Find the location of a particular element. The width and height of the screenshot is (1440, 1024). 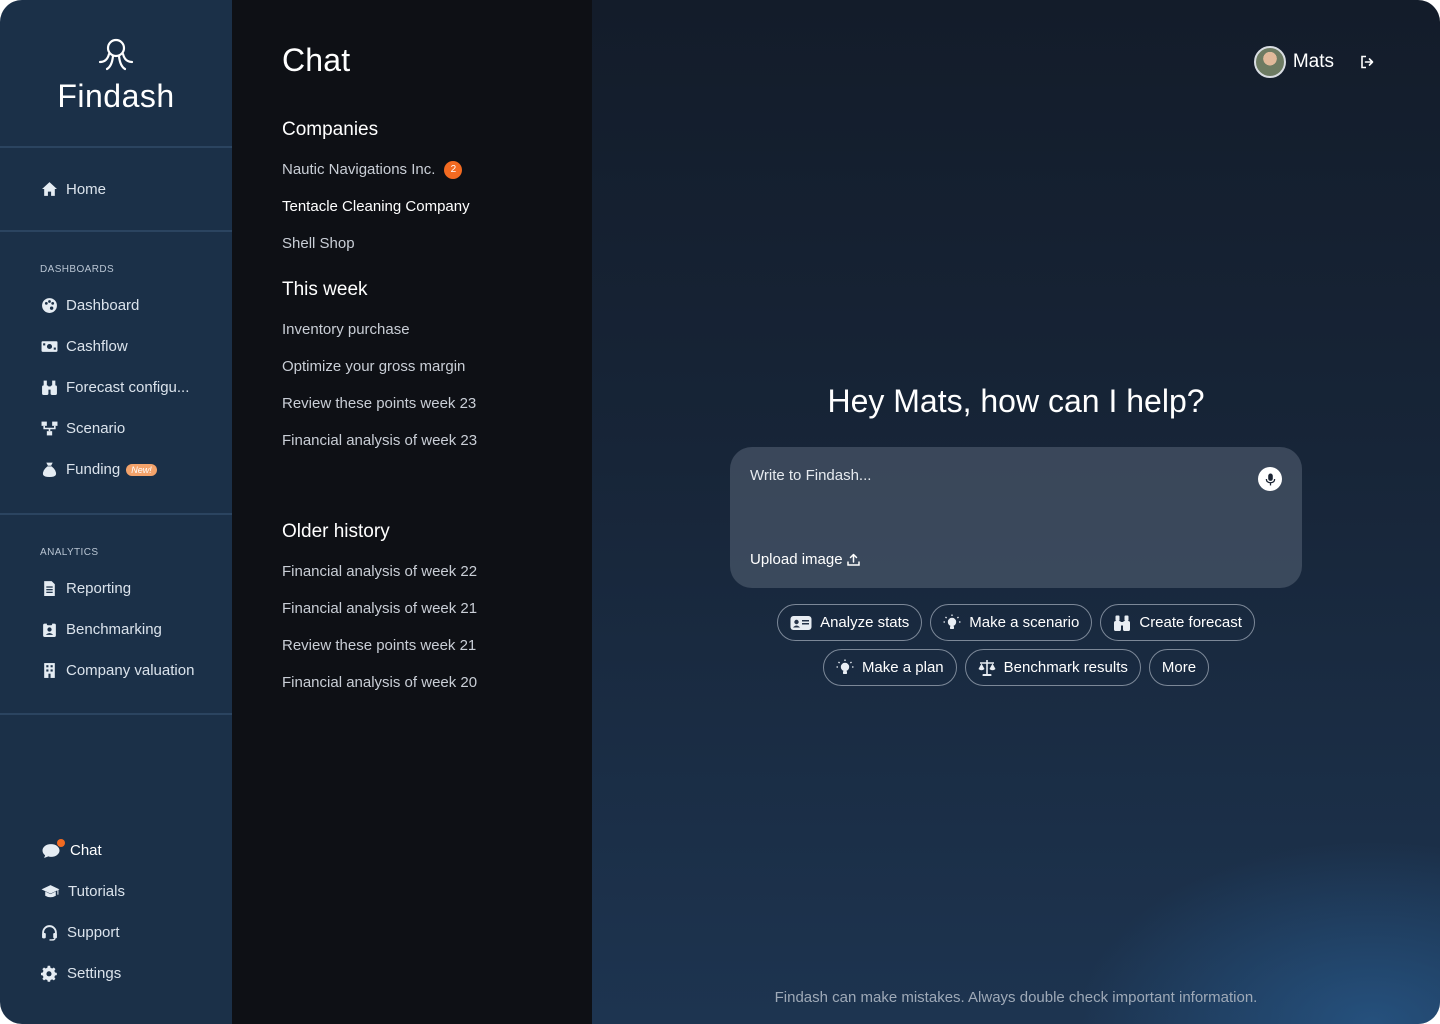

sidebar-item-chat: Chat is located at coordinates (116, 850).